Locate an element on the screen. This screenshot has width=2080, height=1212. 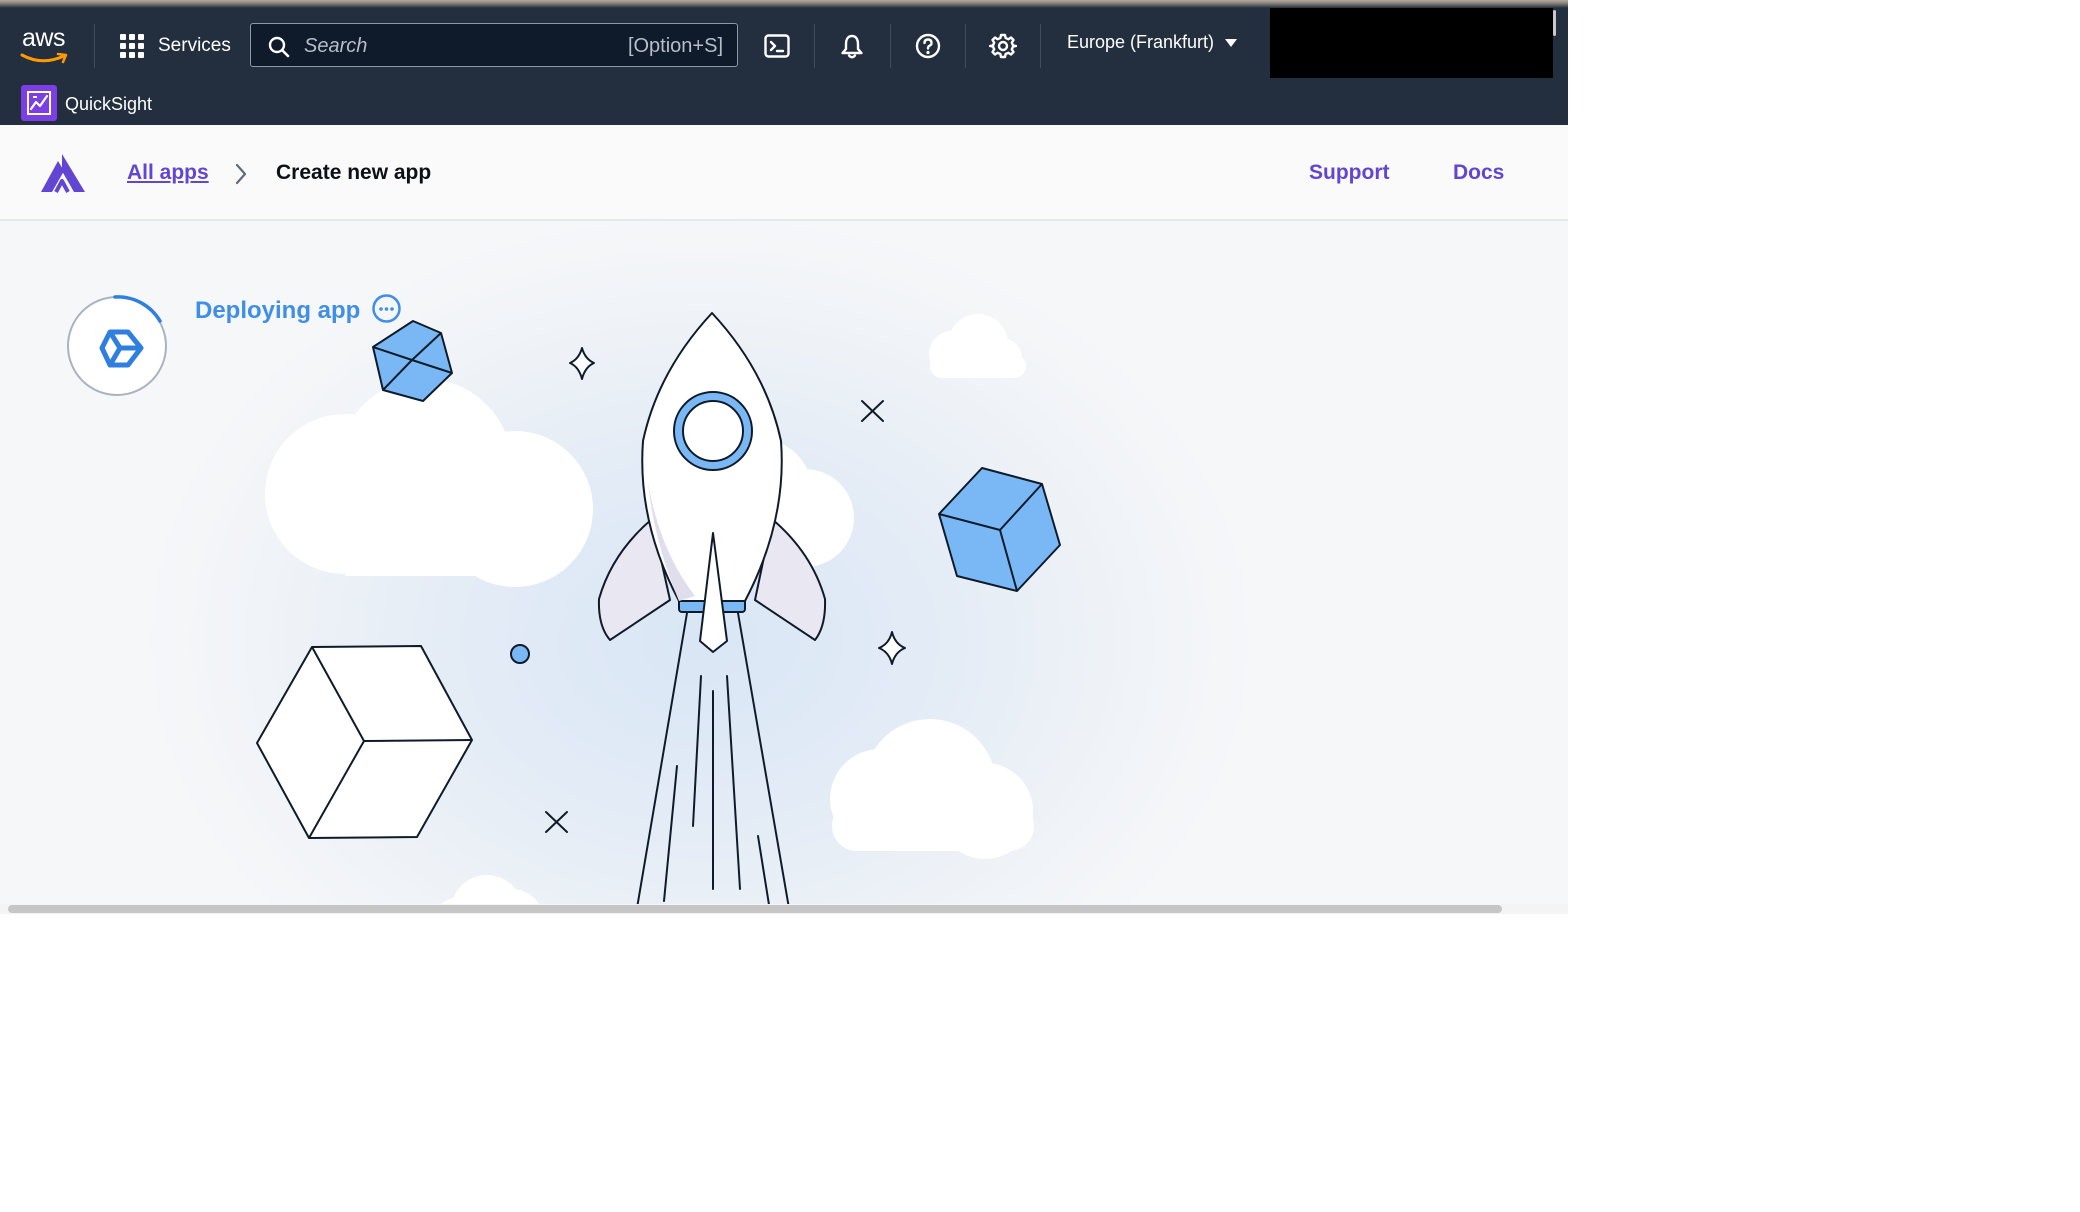
redacted-account-area is located at coordinates (1411, 43).